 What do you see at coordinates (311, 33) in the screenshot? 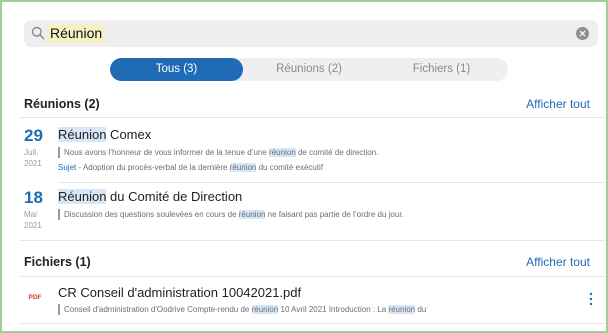
I see `search-bar: Réunion` at bounding box center [311, 33].